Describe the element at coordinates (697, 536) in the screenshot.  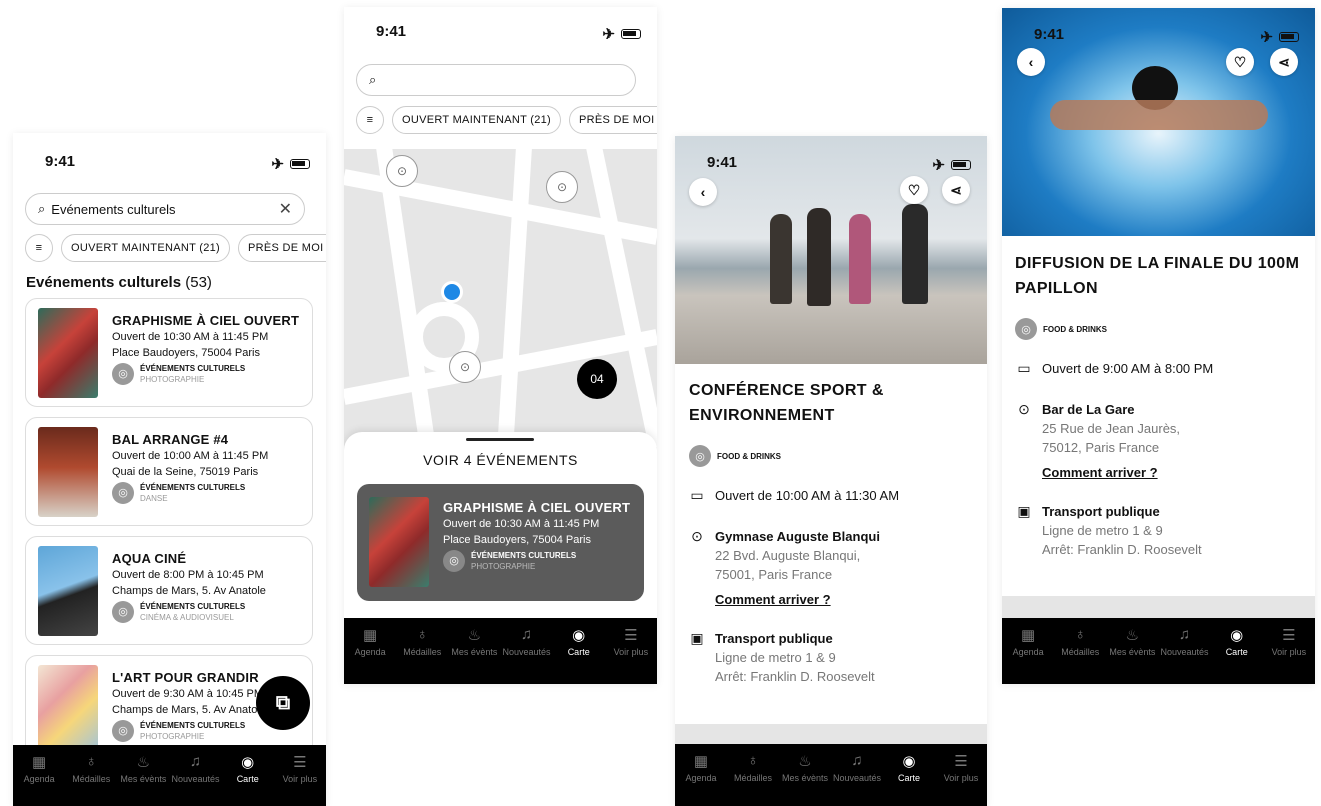
I see `location-pin-icon: ⊙` at that location.